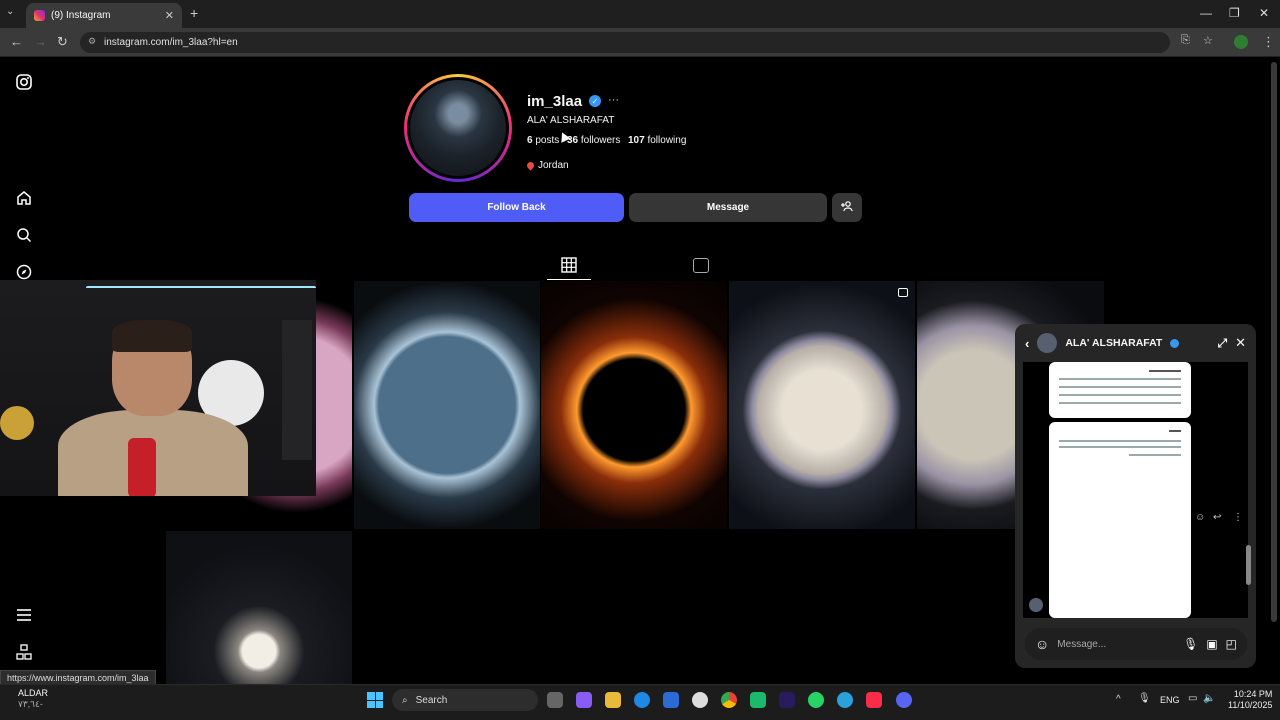  Describe the element at coordinates (1268, 42) in the screenshot. I see `browser-menu-icon: ⋮` at that location.